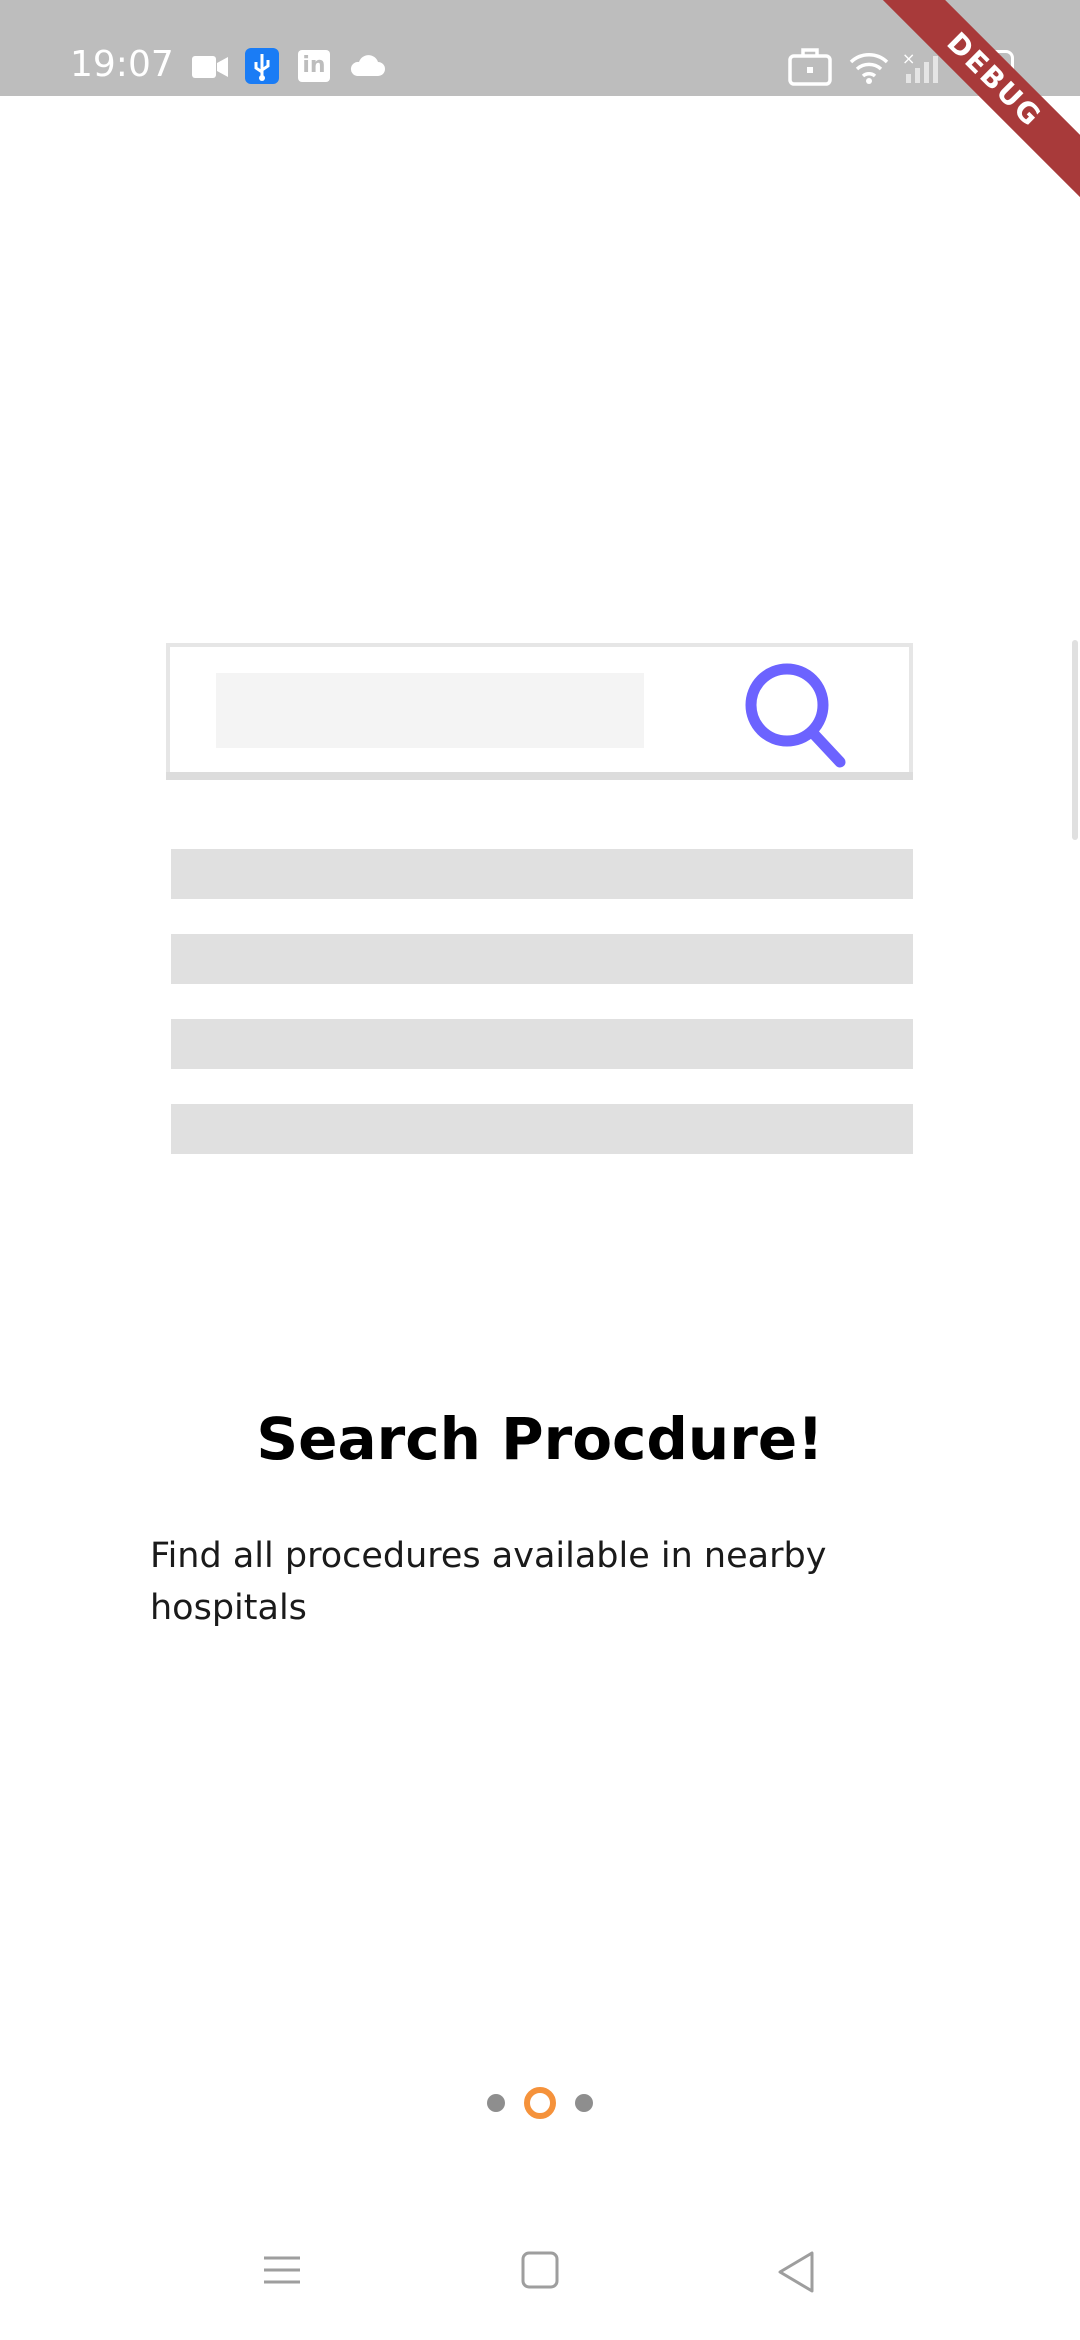  I want to click on linkedin-icon: in, so click(314, 66).